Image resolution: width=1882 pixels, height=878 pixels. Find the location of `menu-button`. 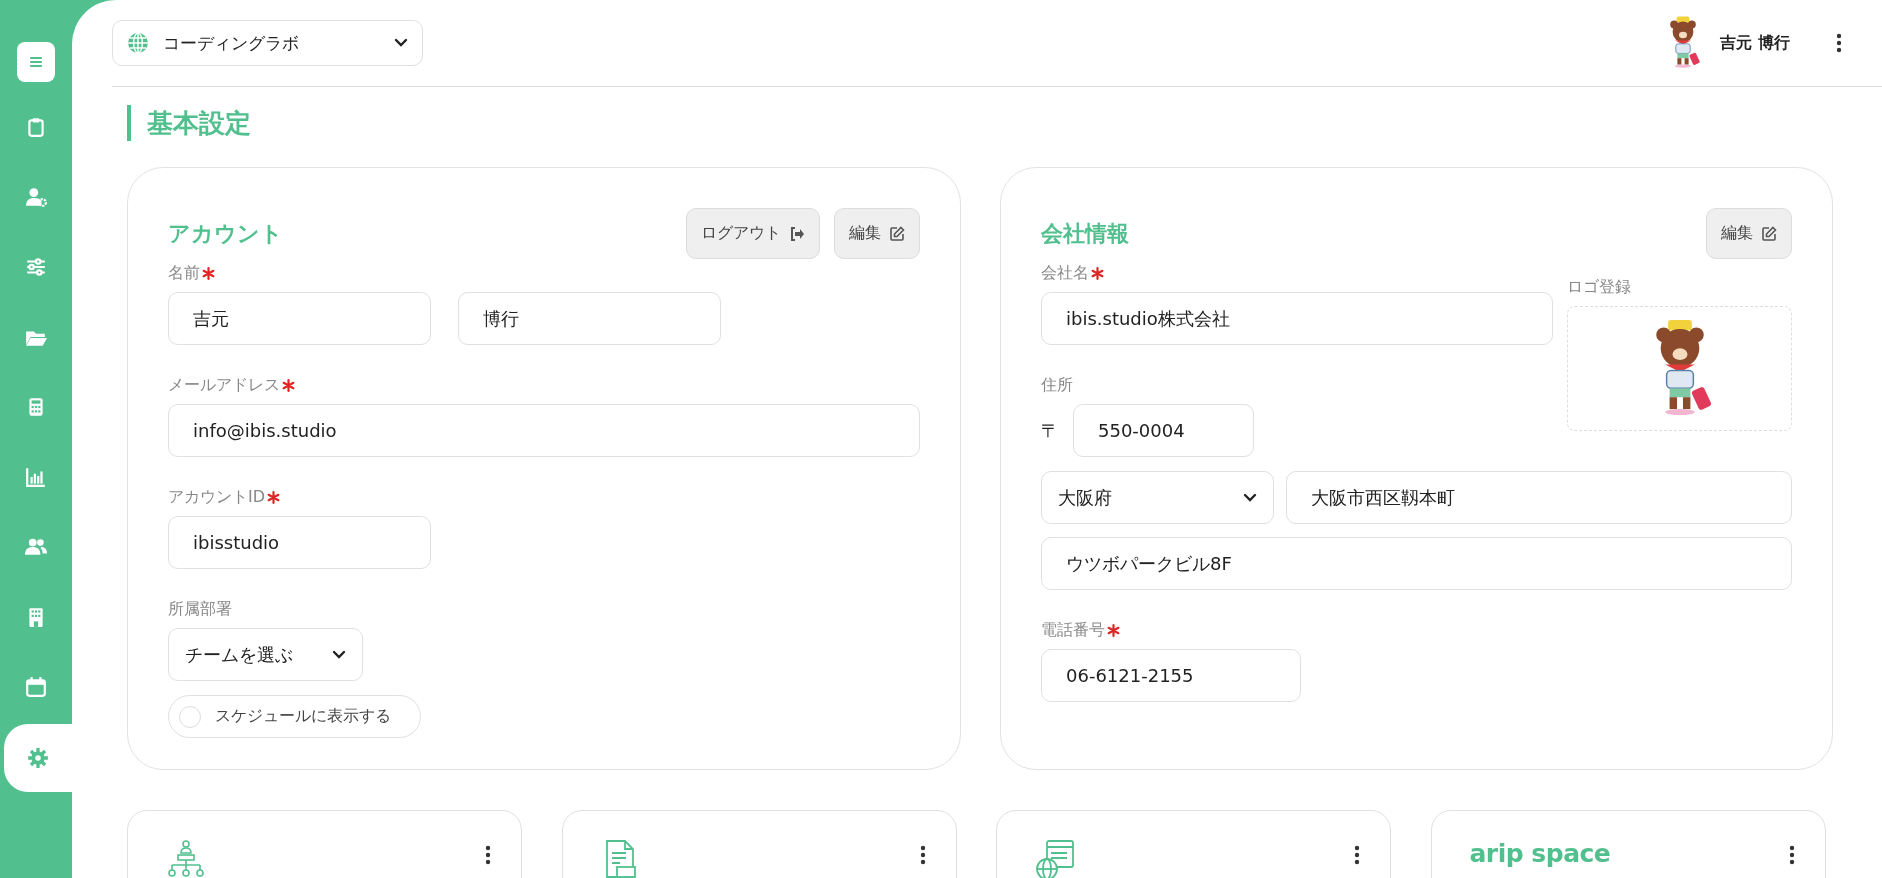

menu-button is located at coordinates (36, 62).